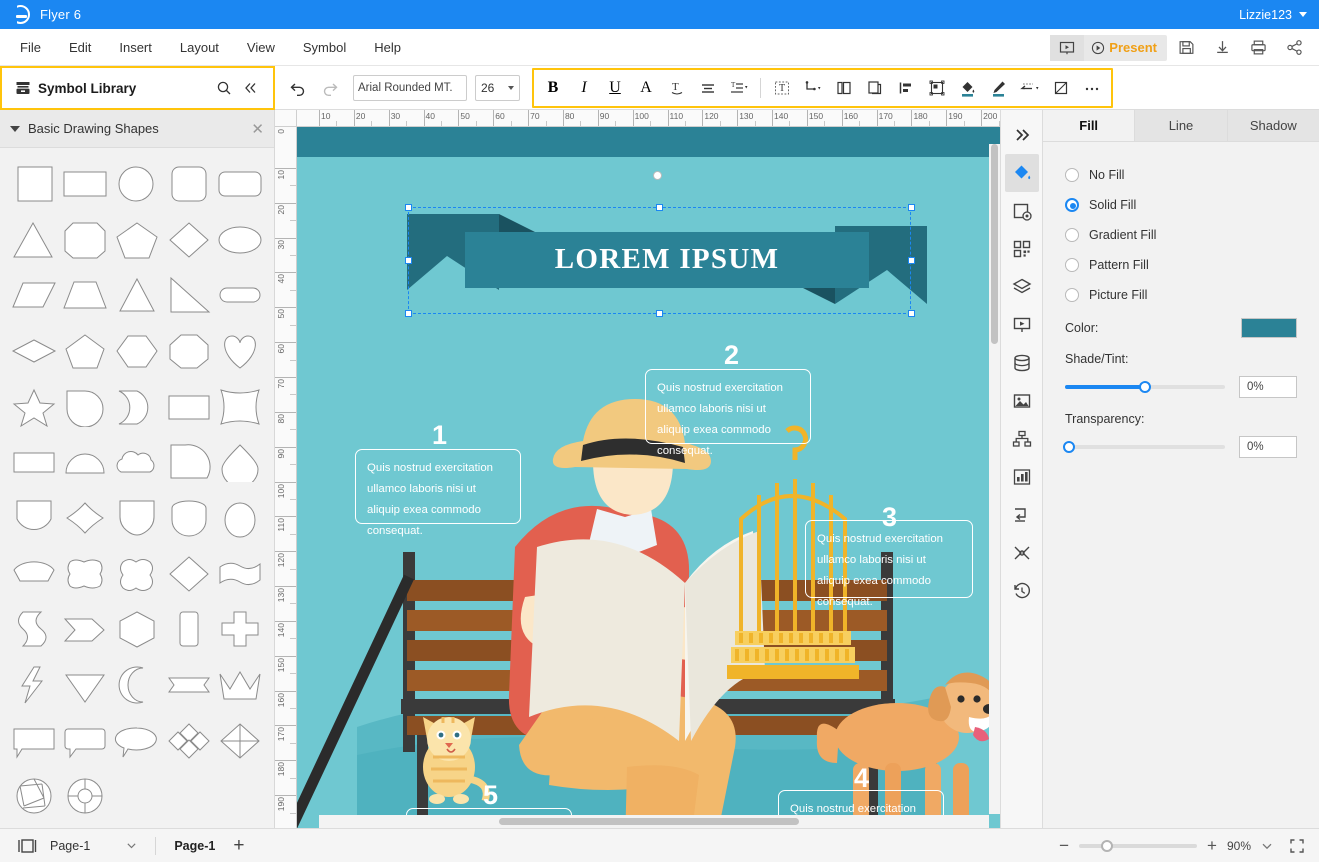 The image size is (1319, 862). I want to click on flowchart-icon, so click(1022, 515).